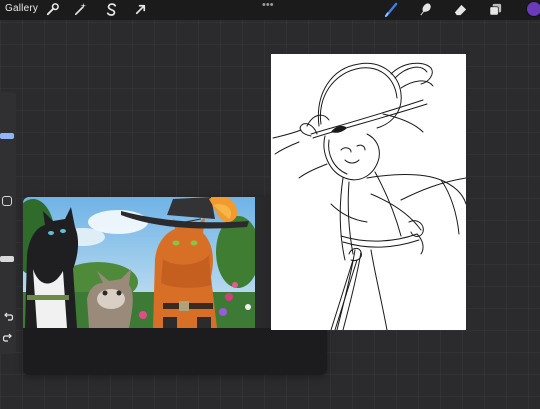 The height and width of the screenshot is (409, 540). Describe the element at coordinates (268, 5) in the screenshot. I see `more-dots-icon: •••` at that location.